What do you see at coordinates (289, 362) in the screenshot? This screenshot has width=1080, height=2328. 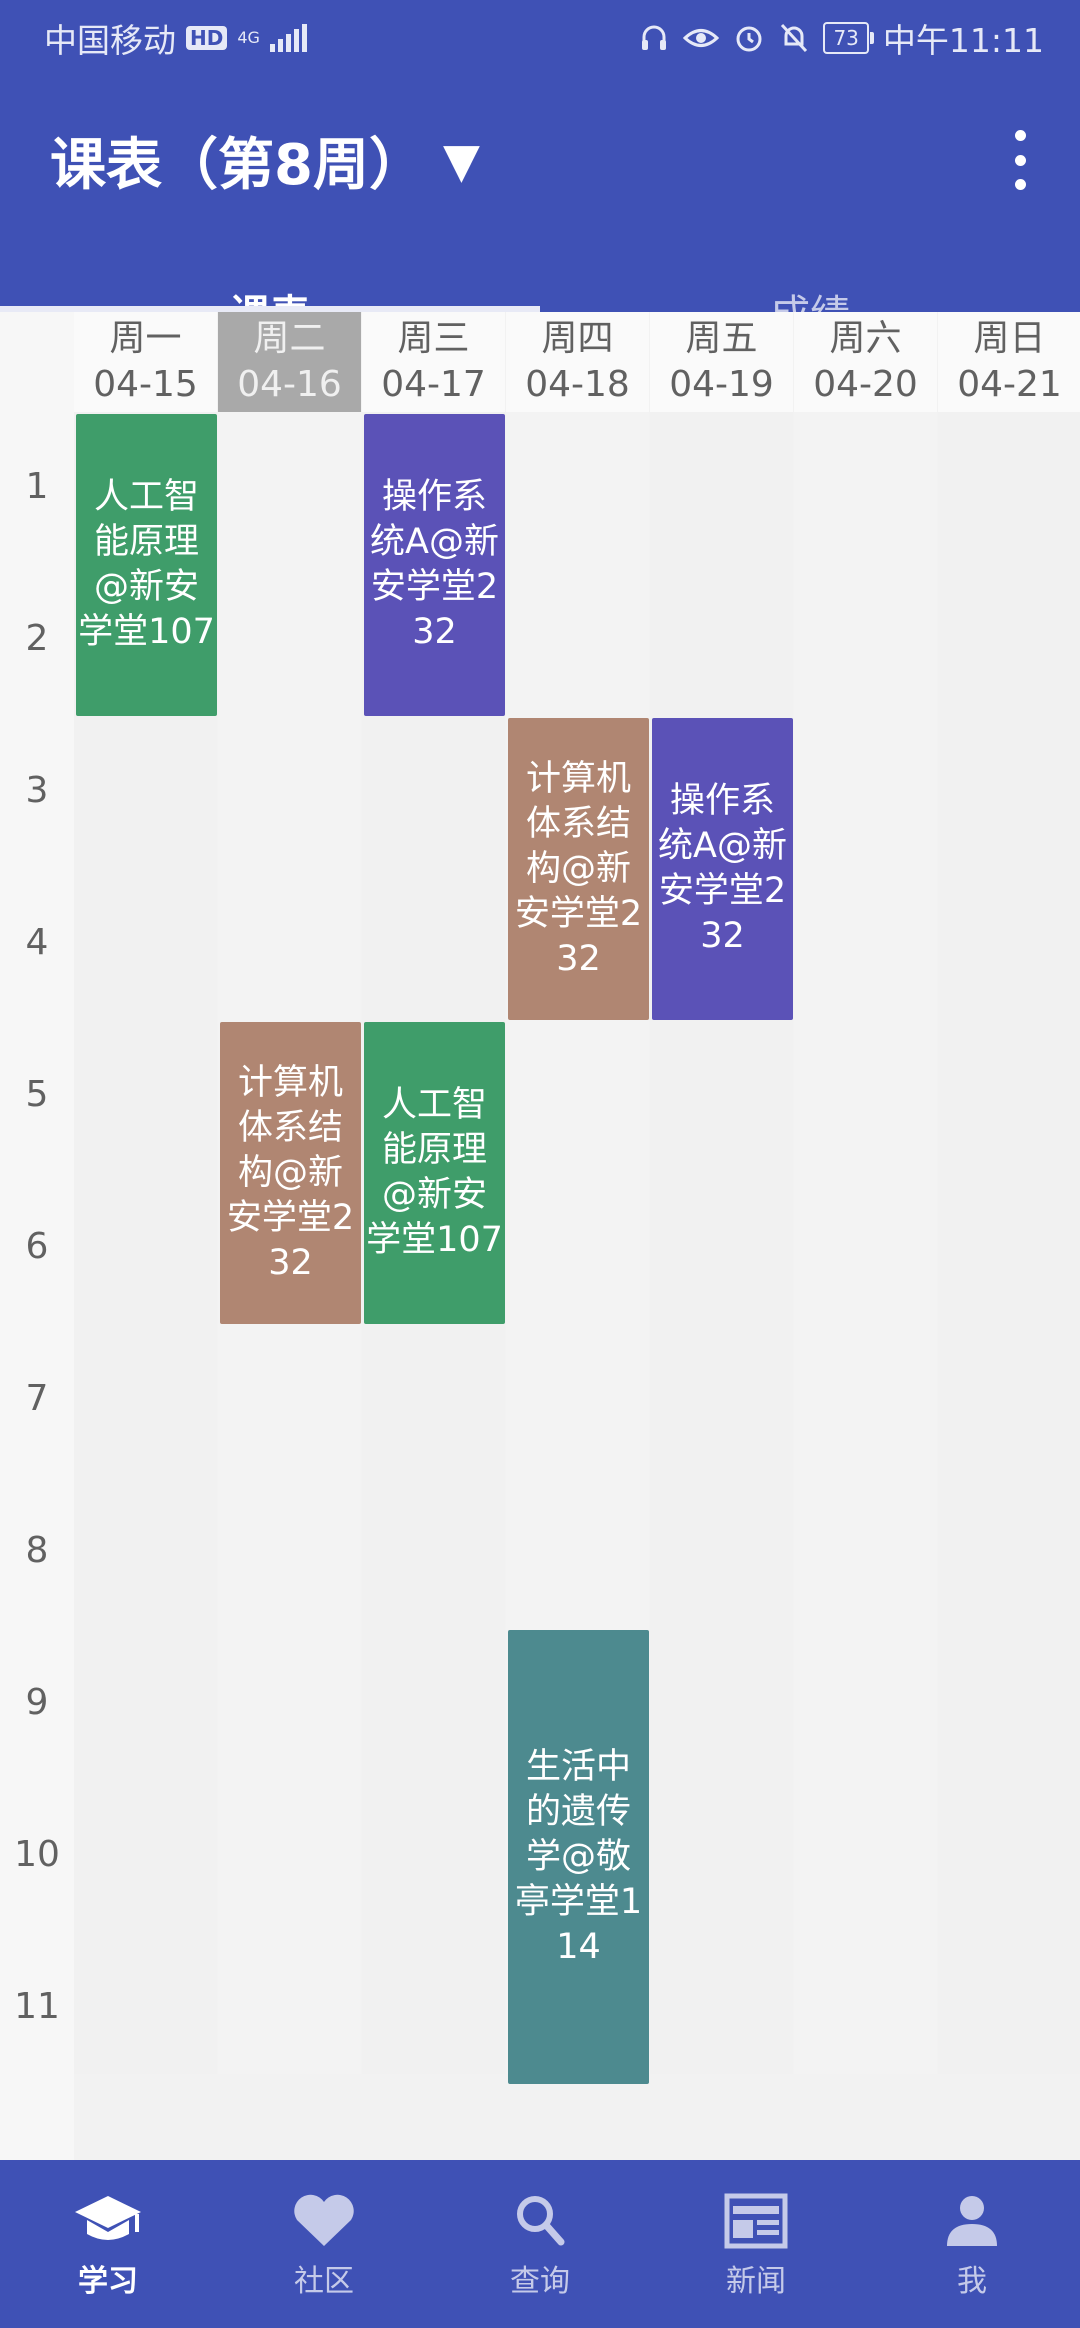 I see `day-header: 周二 04-16` at bounding box center [289, 362].